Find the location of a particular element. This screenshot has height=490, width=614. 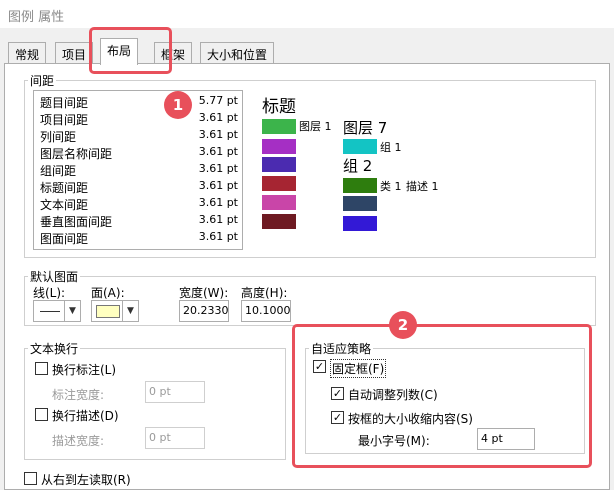

line-combo: ▼ is located at coordinates (57, 311).